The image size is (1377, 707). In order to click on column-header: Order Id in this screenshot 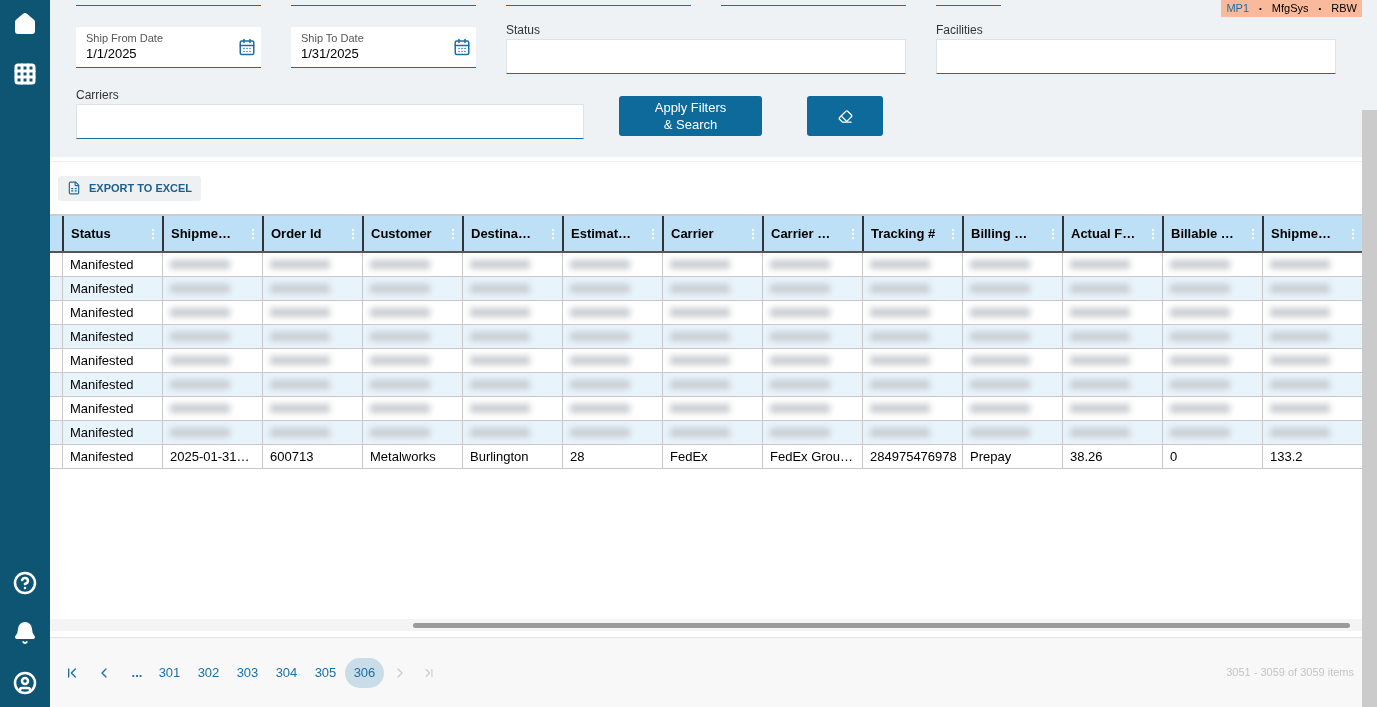, I will do `click(312, 233)`.